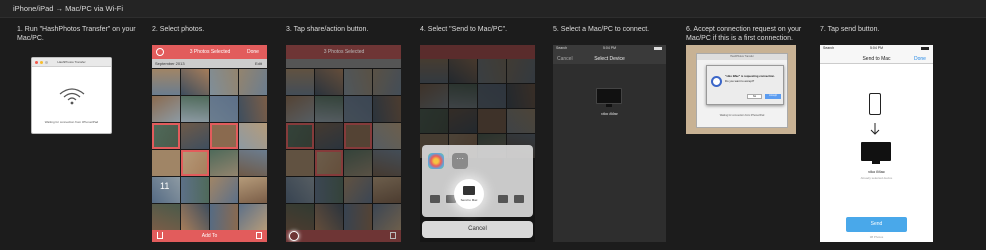 This screenshot has width=986, height=250. Describe the element at coordinates (876, 178) in the screenshot. I see `device-subtitle: Already selected device` at that location.